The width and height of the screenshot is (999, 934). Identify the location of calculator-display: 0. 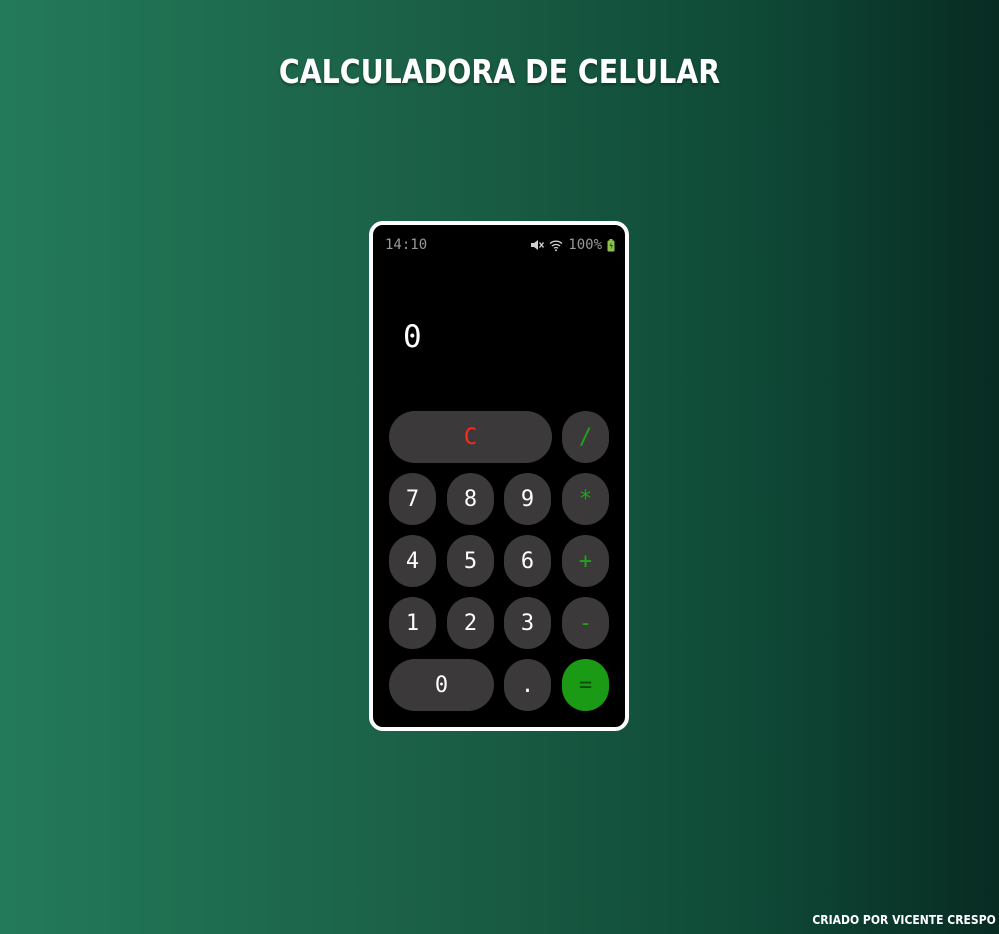
(412, 337).